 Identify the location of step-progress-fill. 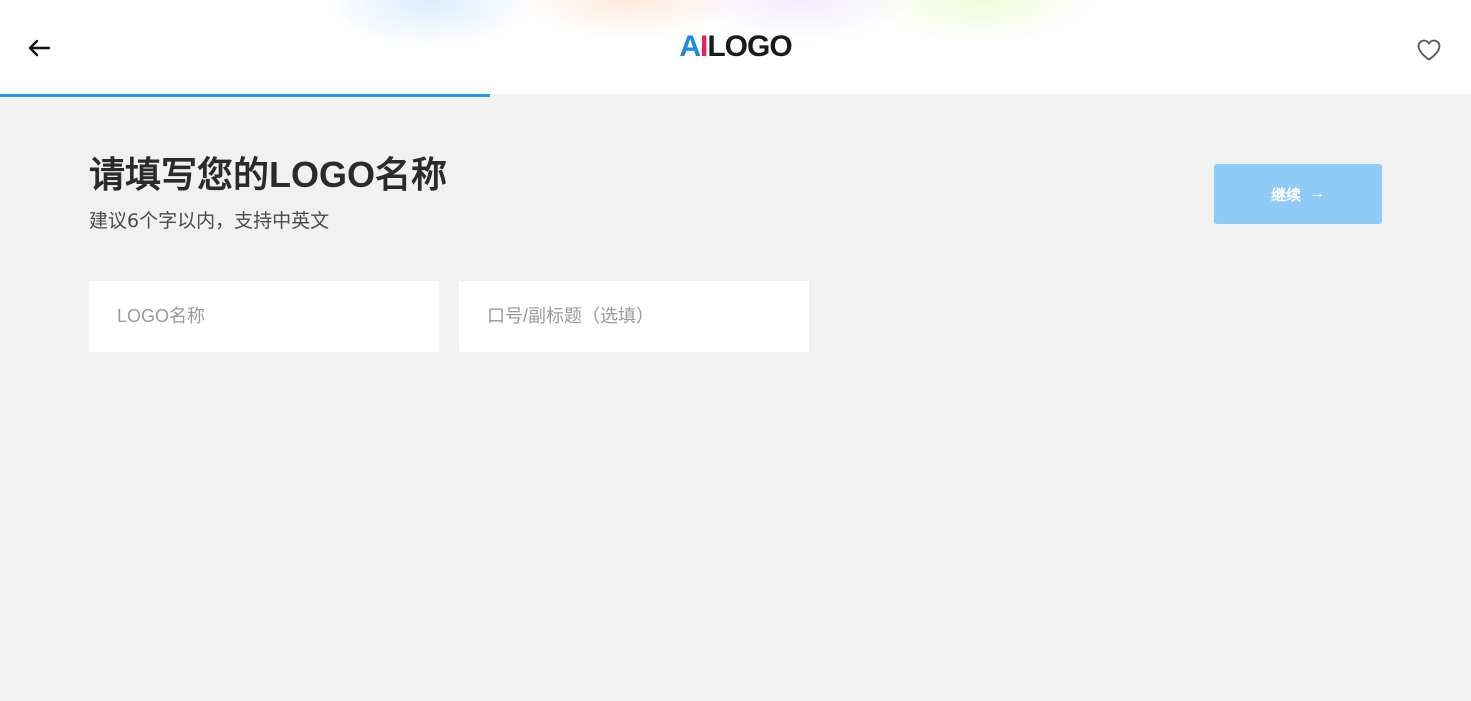
(245, 95).